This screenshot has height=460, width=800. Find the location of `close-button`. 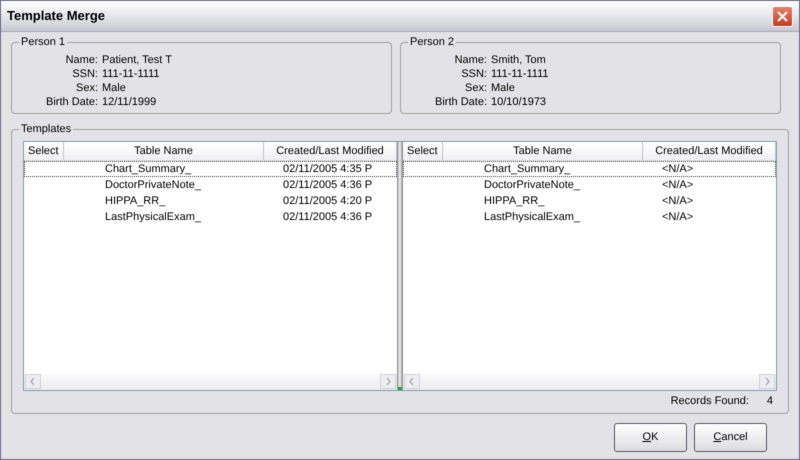

close-button is located at coordinates (782, 16).